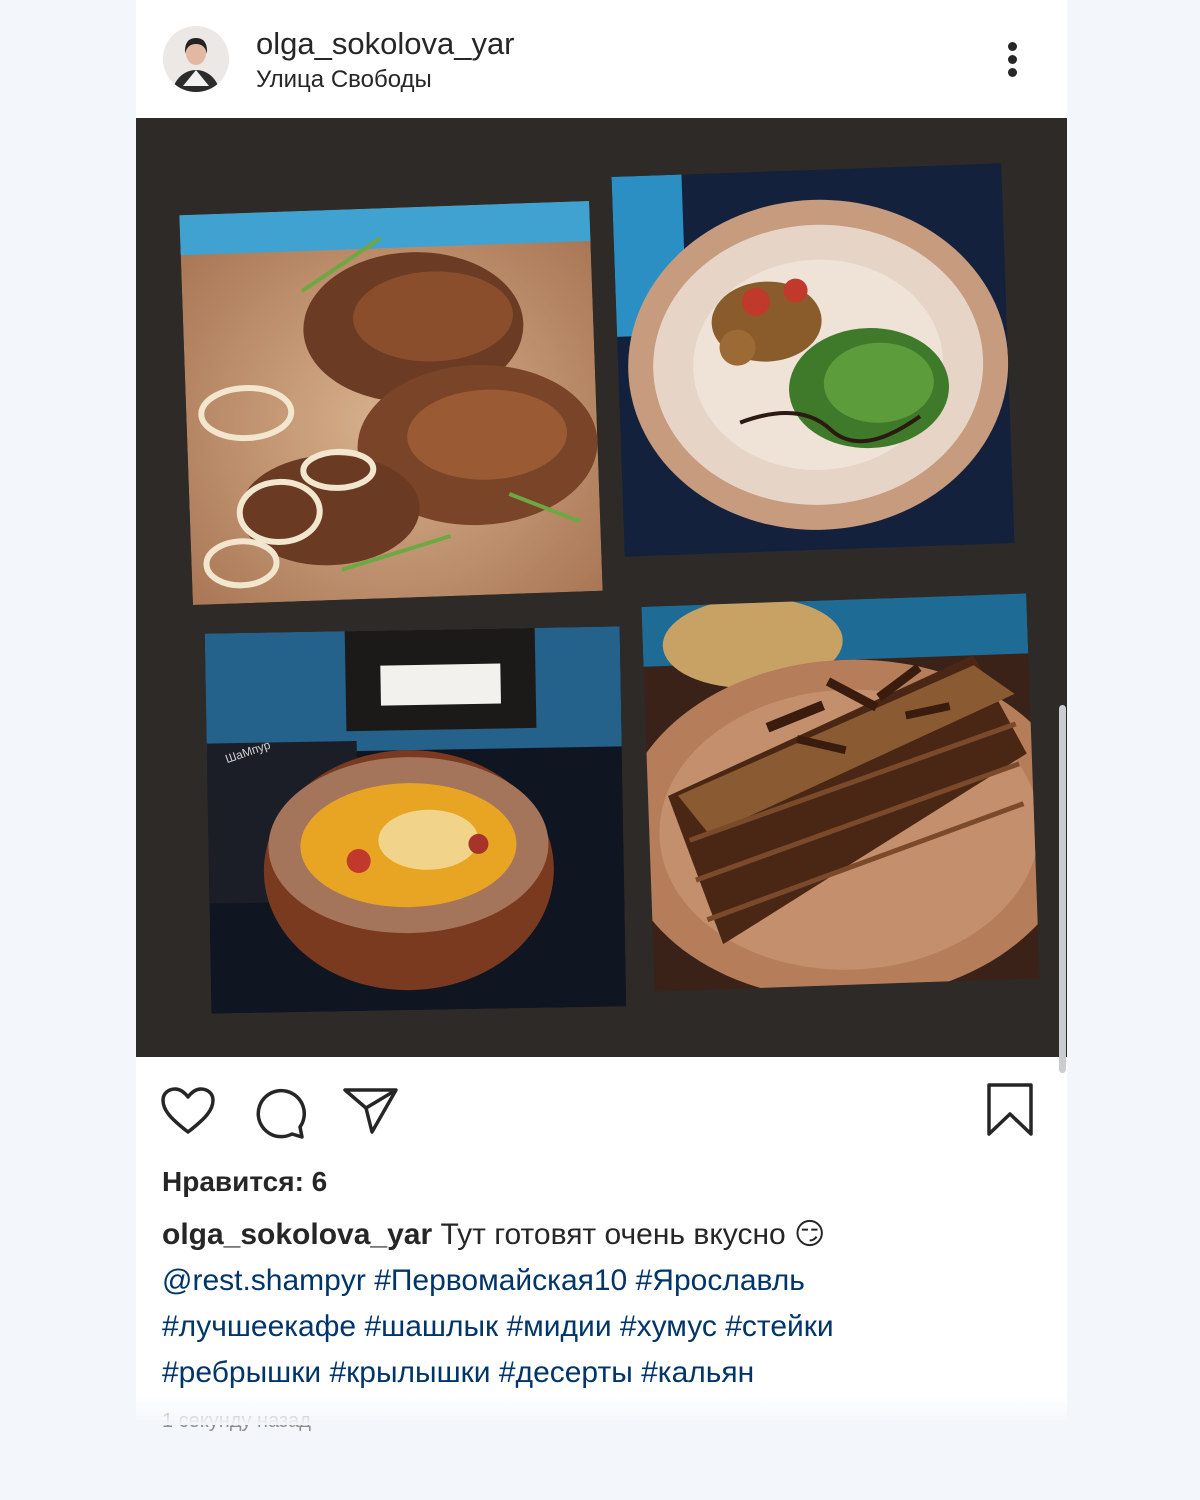 The width and height of the screenshot is (1200, 1500). I want to click on smirk-emoji-icon: 😏, so click(810, 1234).